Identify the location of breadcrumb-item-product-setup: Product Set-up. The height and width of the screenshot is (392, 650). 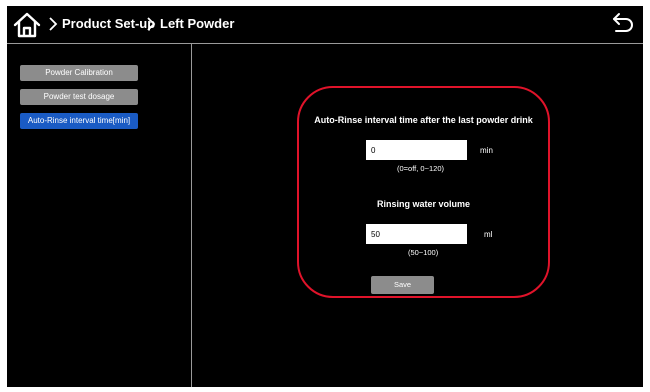
(101, 23).